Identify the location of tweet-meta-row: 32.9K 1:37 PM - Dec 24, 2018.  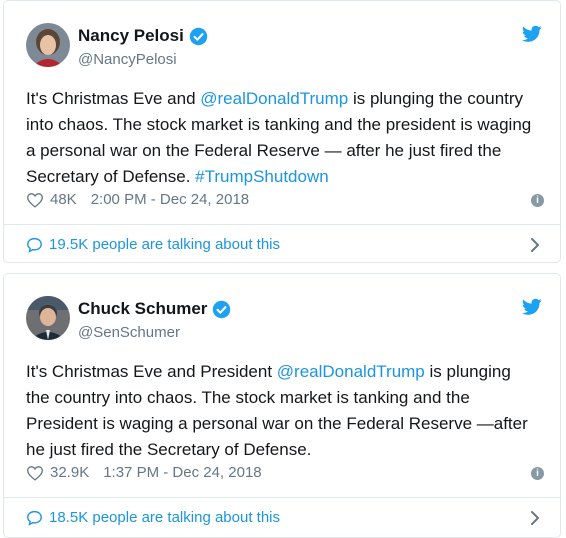
(144, 472).